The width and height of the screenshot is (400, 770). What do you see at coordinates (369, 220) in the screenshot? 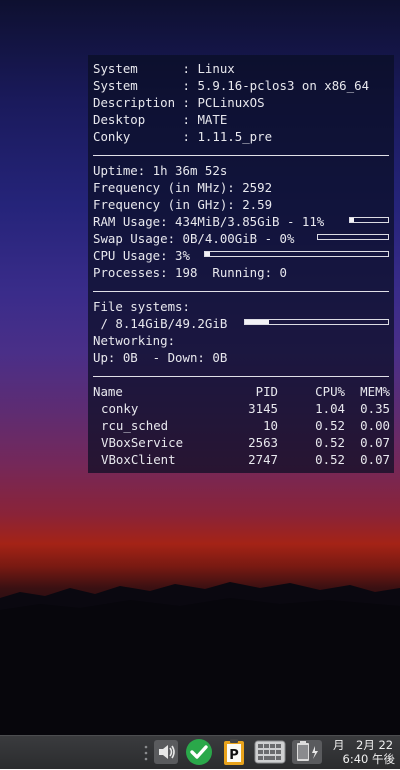
I see `ram-usage-bar` at bounding box center [369, 220].